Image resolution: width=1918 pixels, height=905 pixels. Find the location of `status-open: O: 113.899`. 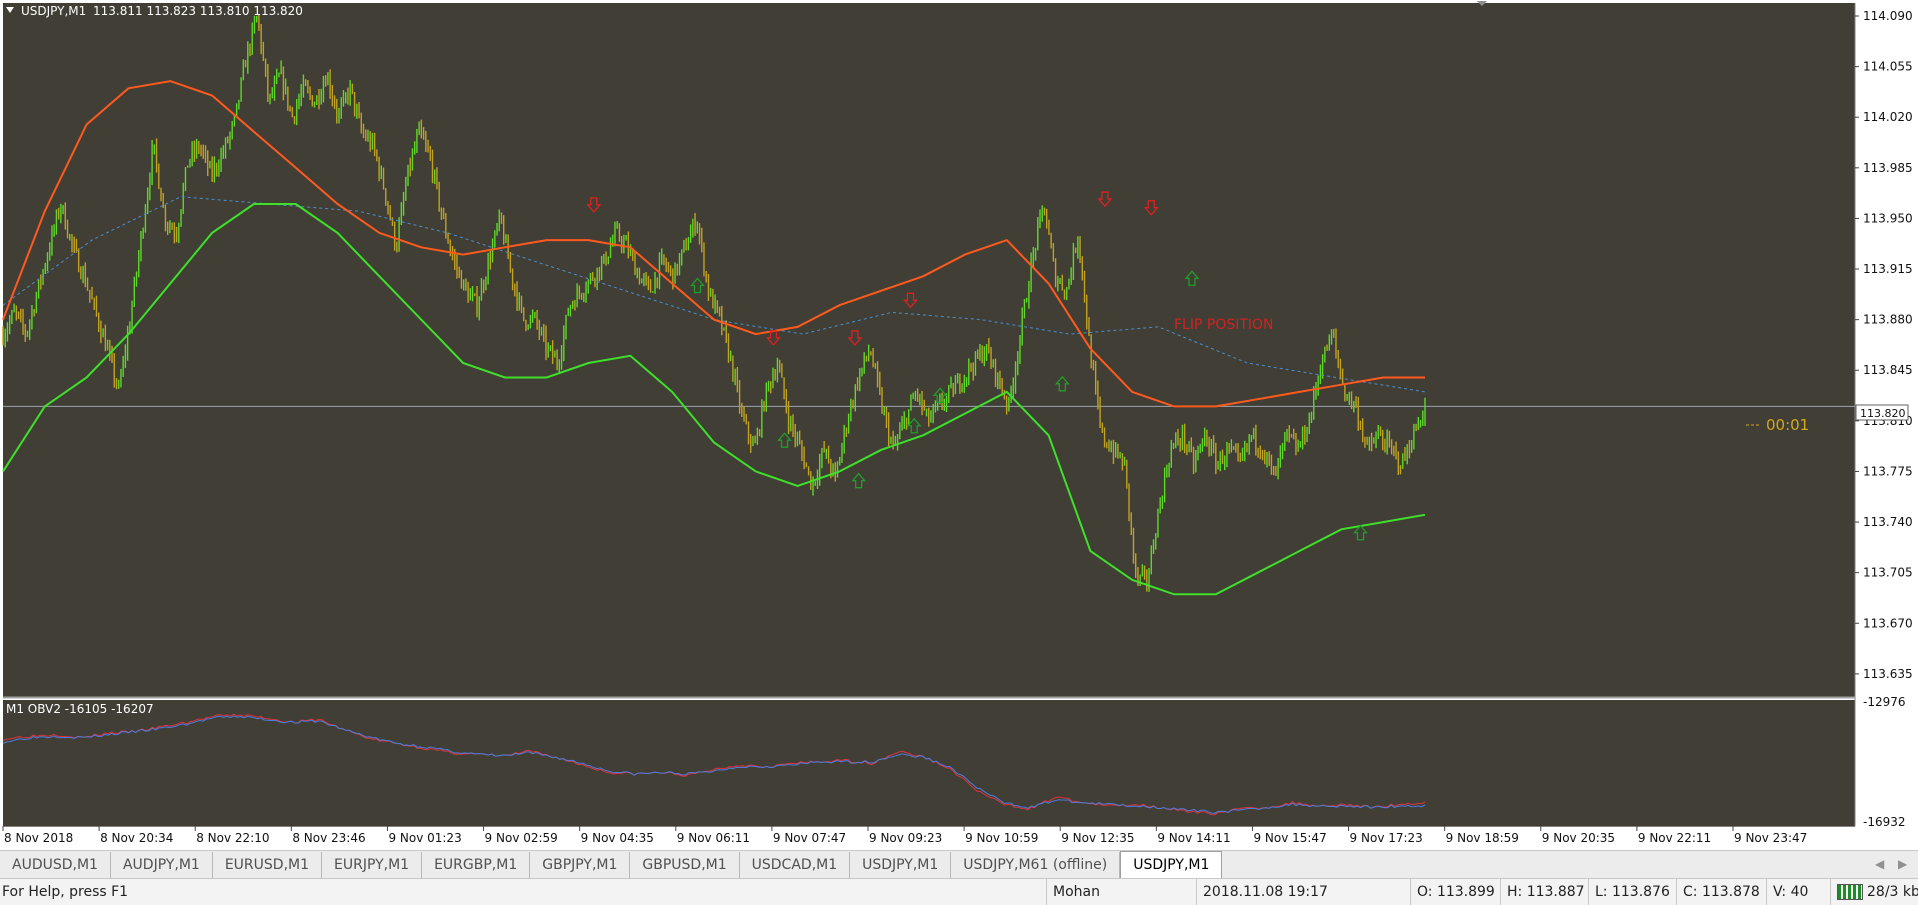

status-open: O: 113.899 is located at coordinates (1454, 892).